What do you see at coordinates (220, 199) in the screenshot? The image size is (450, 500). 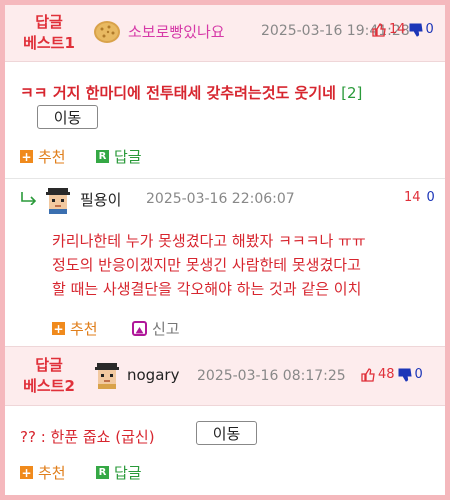 I see `comment-date: 2025-03-16 22:06:07` at bounding box center [220, 199].